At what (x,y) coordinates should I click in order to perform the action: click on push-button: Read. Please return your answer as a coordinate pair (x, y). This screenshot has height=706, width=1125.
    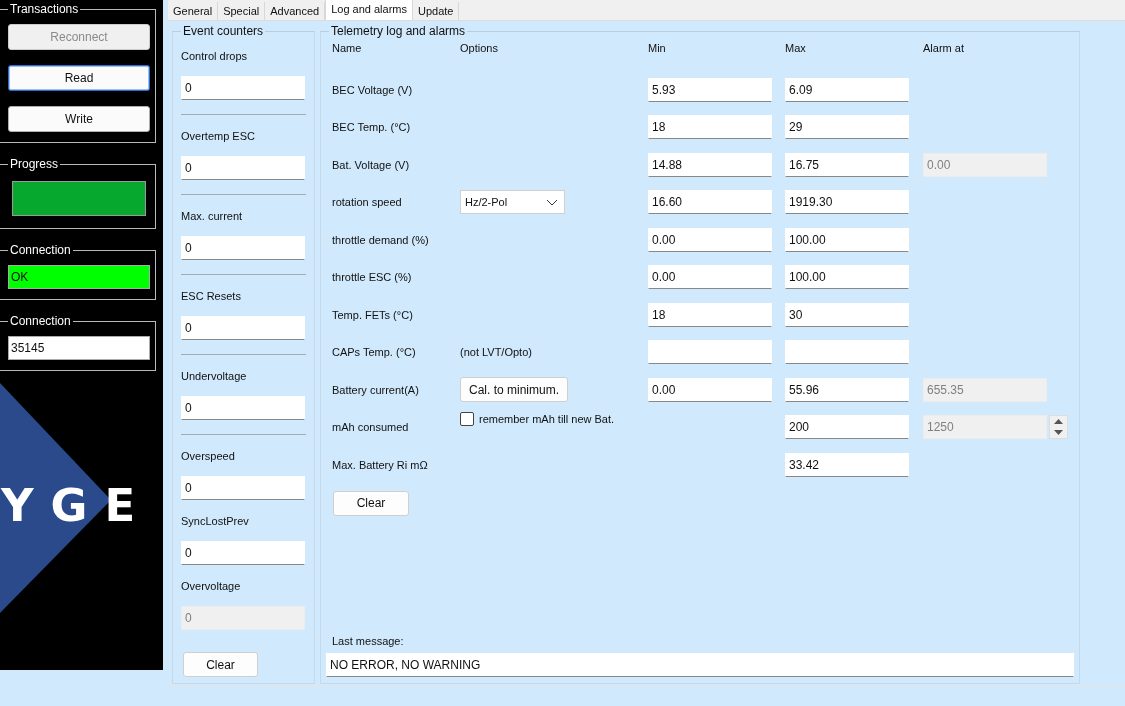
    Looking at the image, I should click on (79, 78).